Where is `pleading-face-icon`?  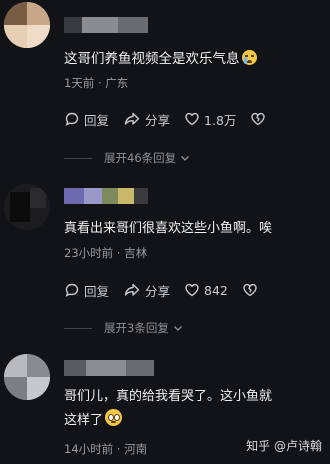
pleading-face-icon is located at coordinates (114, 417).